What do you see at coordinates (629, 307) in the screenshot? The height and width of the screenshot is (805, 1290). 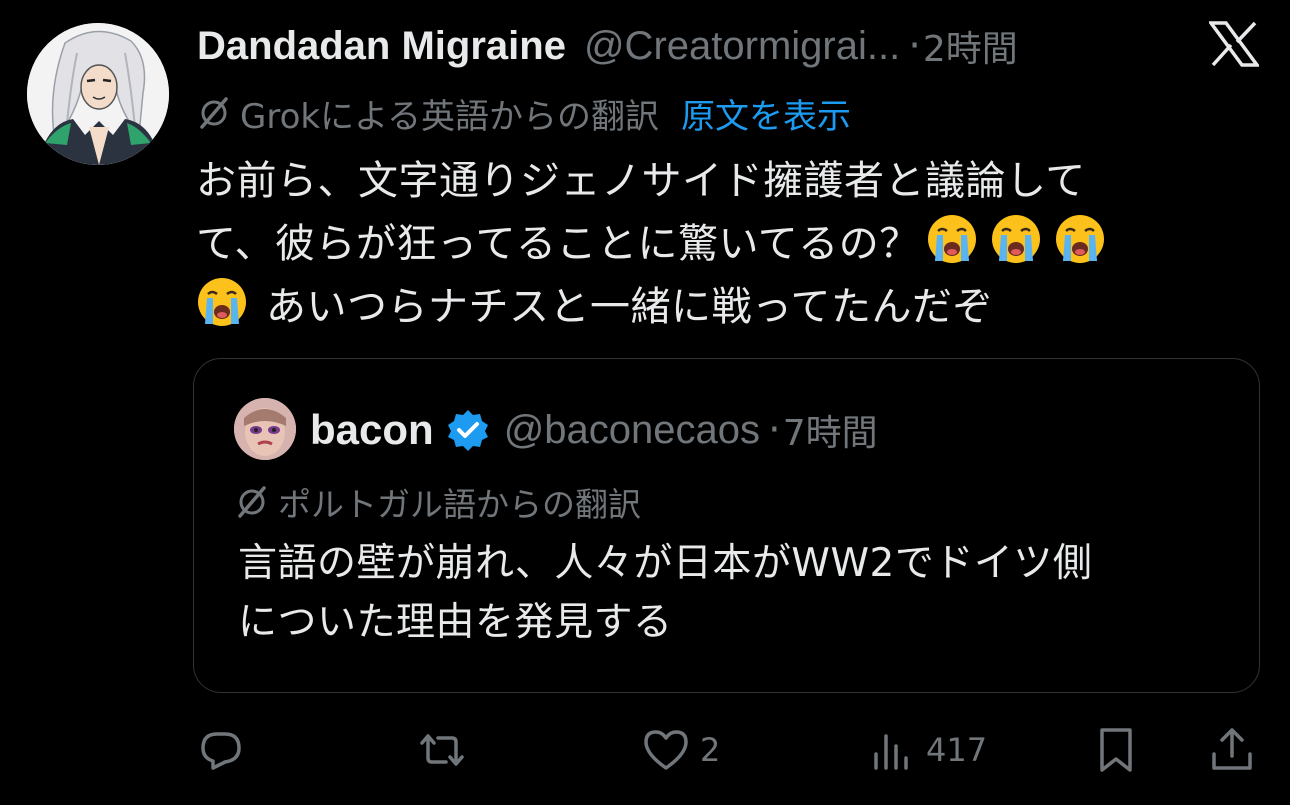 I see `post-text-line-3-text: あいつらナチスと一緒に戦ってたんだぞ` at bounding box center [629, 307].